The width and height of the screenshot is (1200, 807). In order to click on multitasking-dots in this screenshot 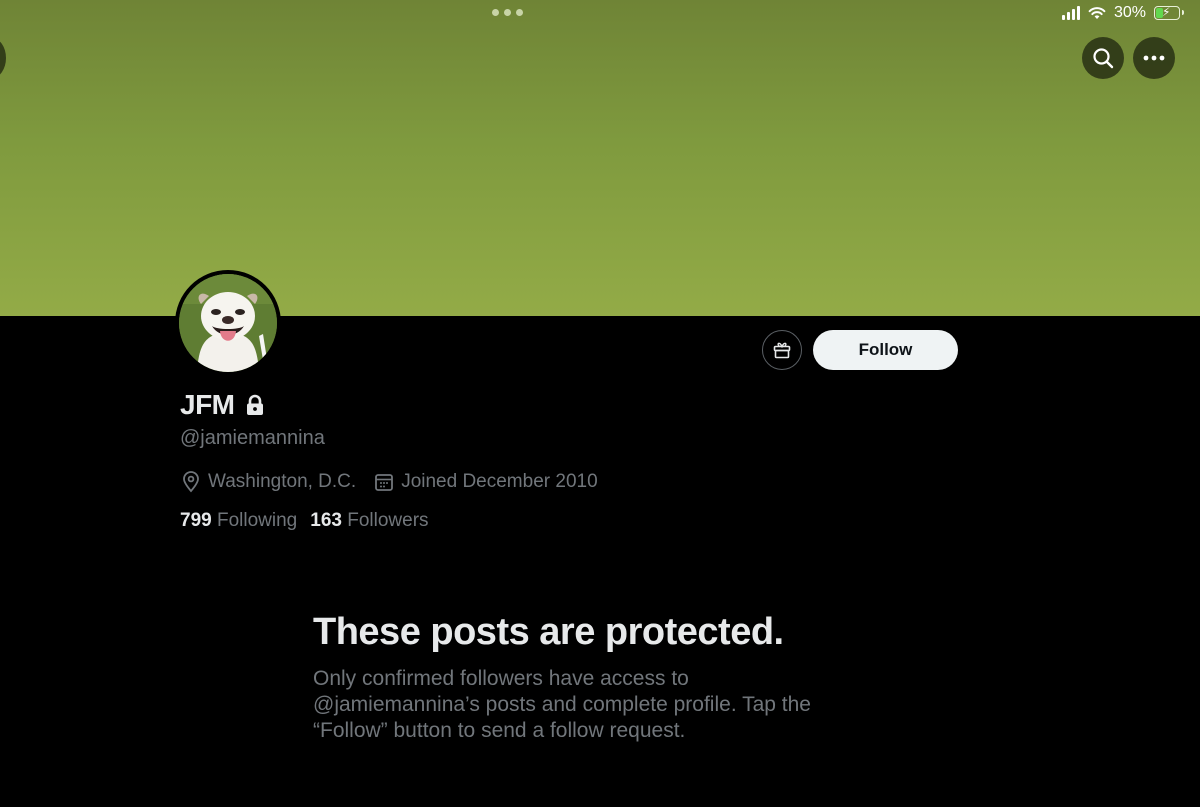, I will do `click(507, 12)`.